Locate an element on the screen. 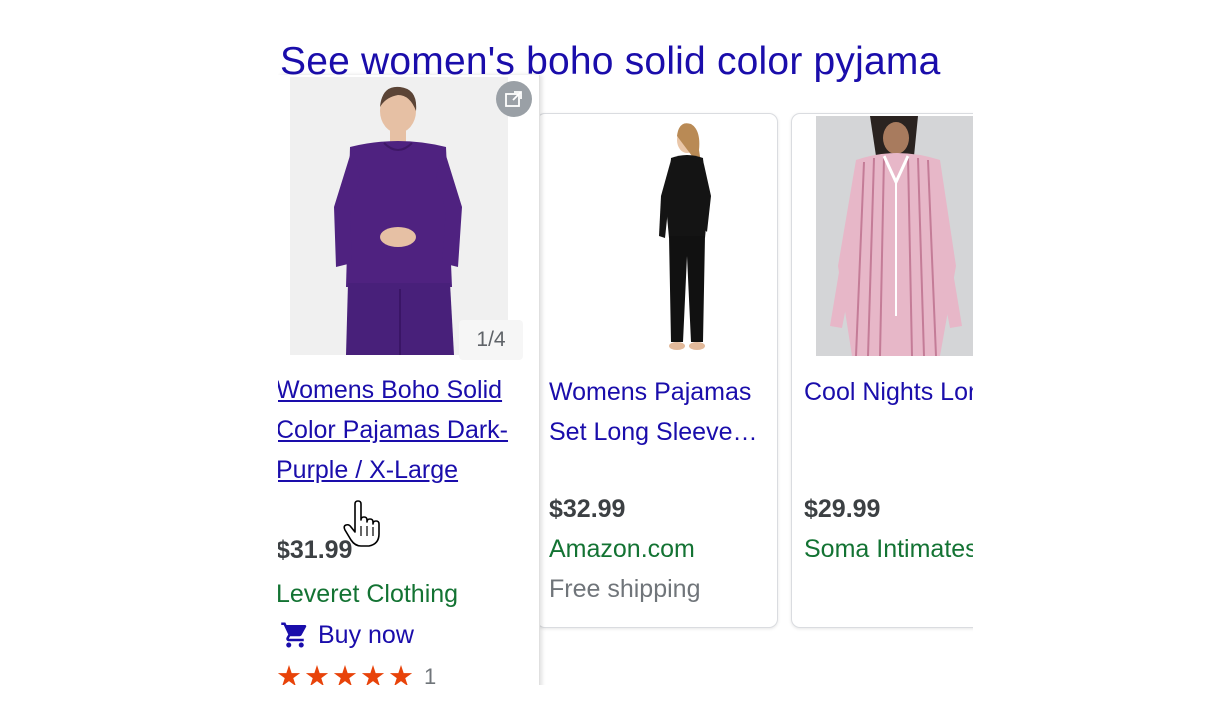 This screenshot has width=1231, height=709. buy-now-label: Buy now is located at coordinates (366, 634).